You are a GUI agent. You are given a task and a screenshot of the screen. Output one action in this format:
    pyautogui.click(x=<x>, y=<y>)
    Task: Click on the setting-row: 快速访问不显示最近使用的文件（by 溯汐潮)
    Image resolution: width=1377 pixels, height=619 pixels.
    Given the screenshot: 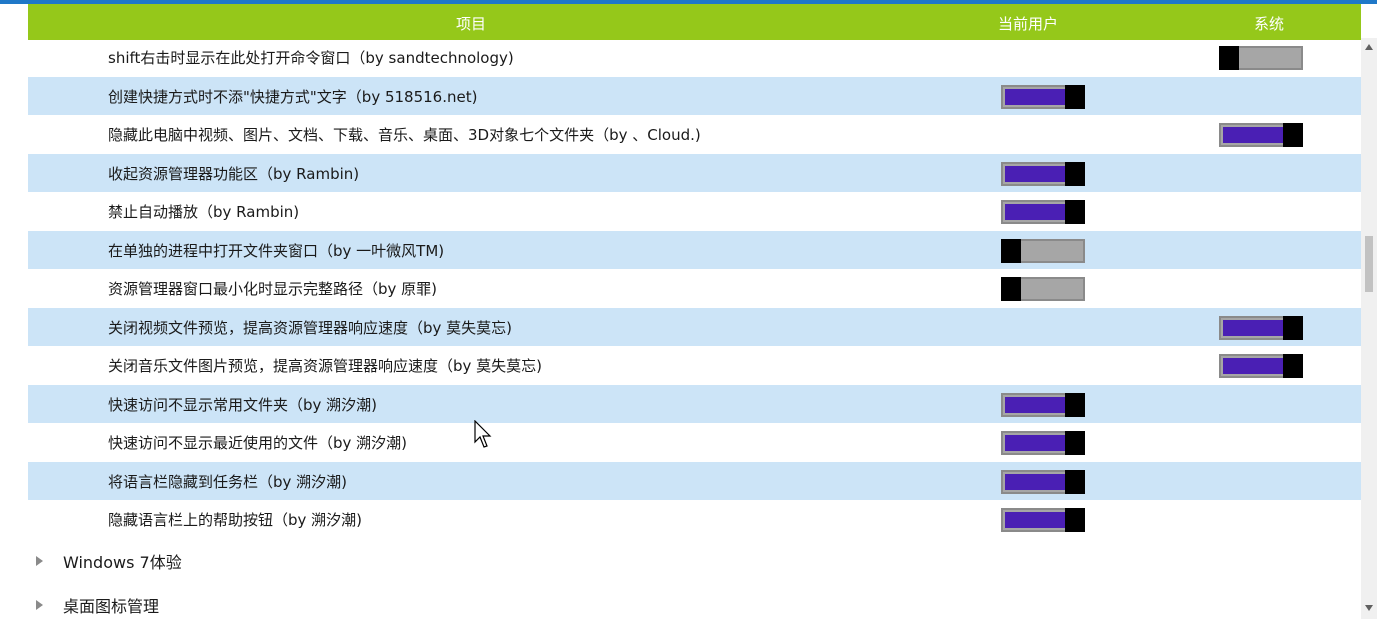 What is the action you would take?
    pyautogui.click(x=694, y=442)
    